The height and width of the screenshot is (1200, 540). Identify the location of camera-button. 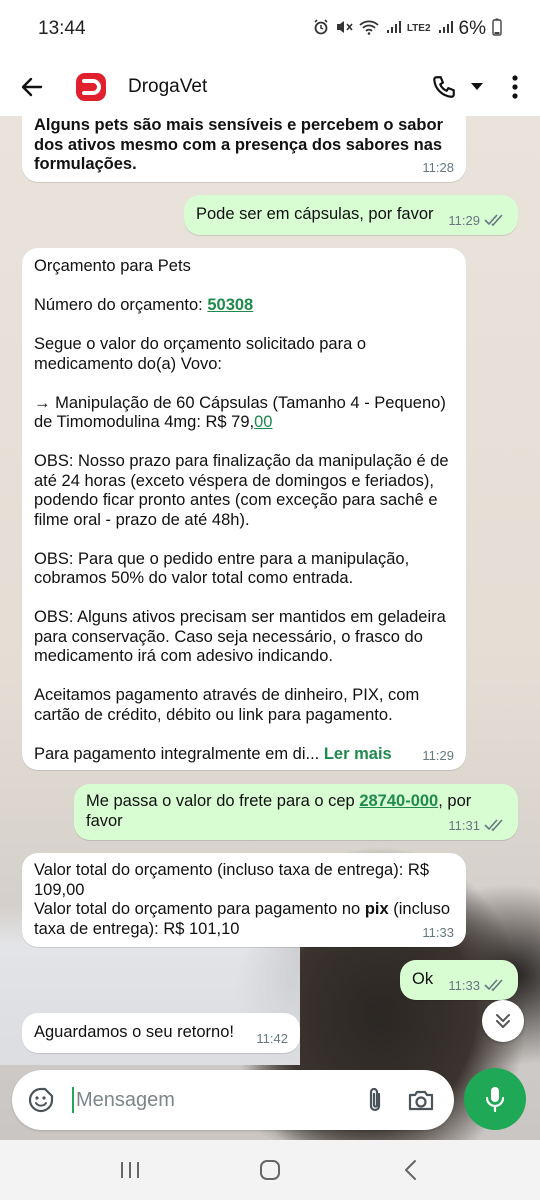
(421, 1100).